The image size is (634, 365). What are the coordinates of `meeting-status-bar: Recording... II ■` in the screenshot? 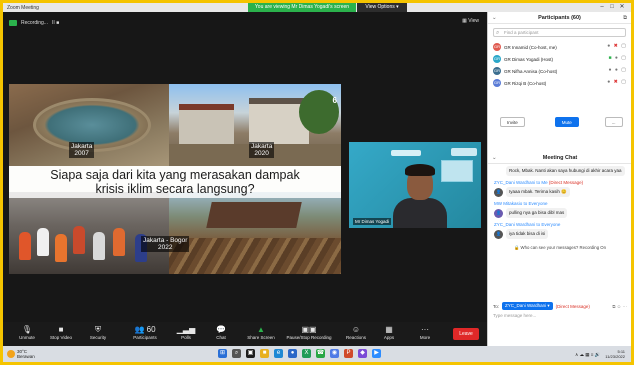 It's located at (34, 23).